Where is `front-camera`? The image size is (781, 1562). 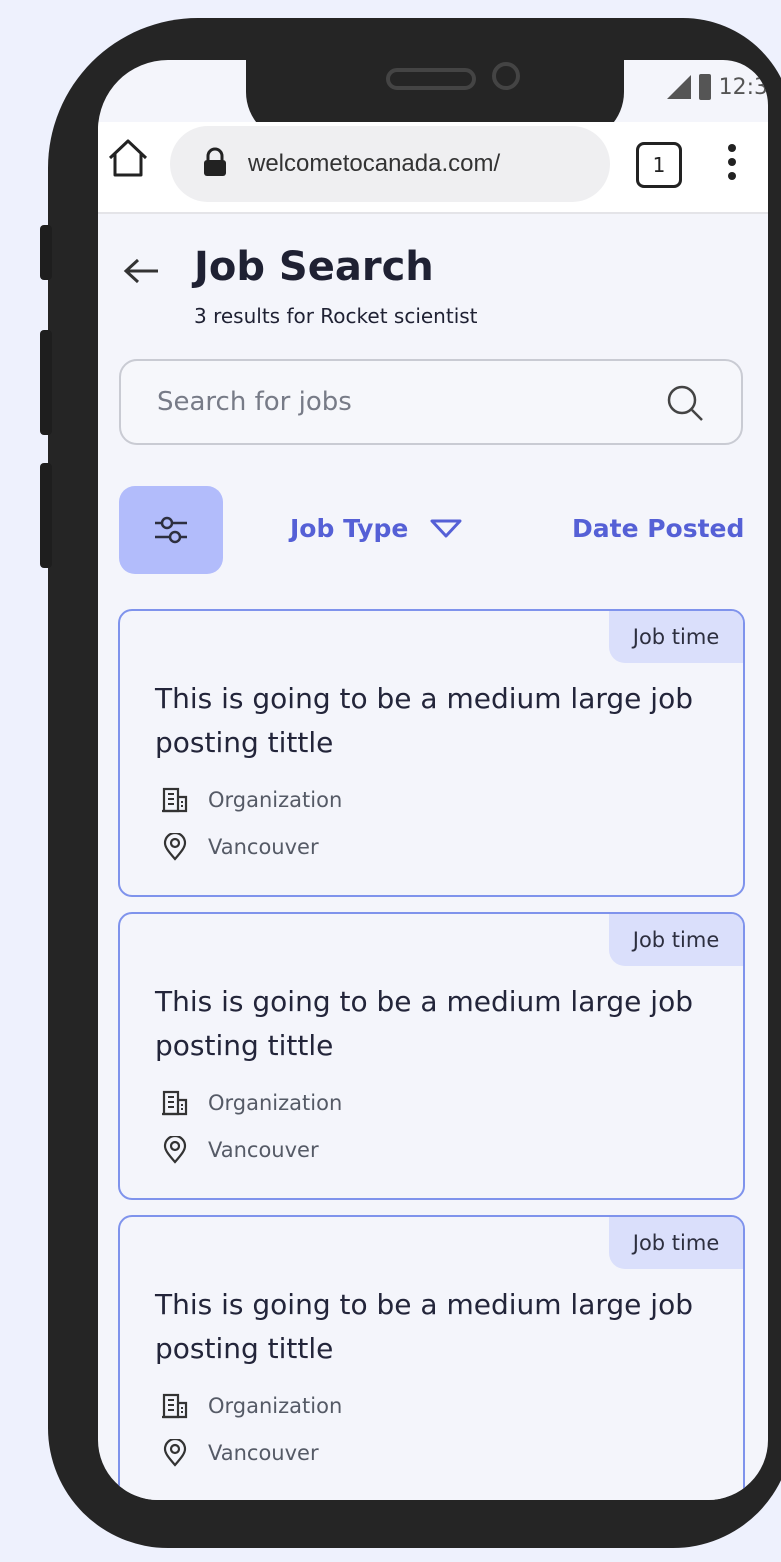
front-camera is located at coordinates (506, 76).